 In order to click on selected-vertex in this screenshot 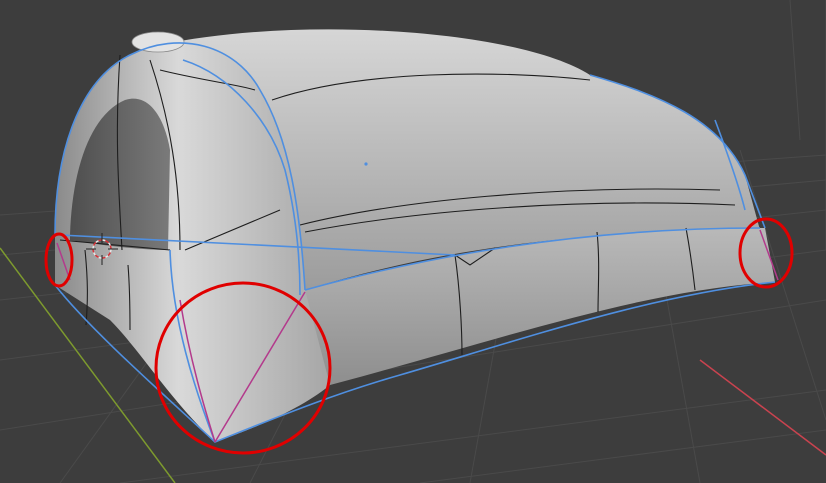, I will do `click(366, 164)`.